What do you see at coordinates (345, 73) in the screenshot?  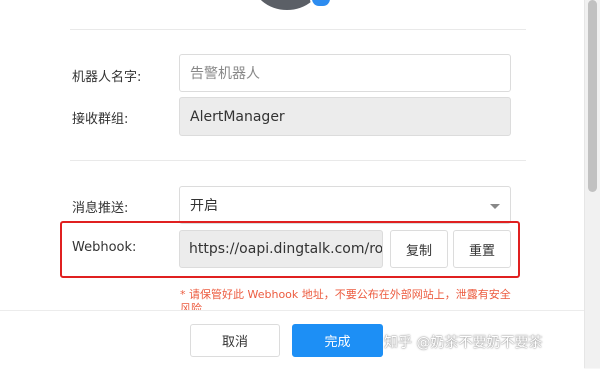 I see `robot-name-input: 告警机器人` at bounding box center [345, 73].